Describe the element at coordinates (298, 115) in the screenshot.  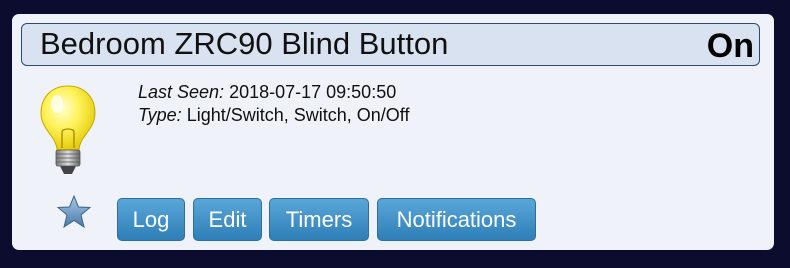
I see `type-value: Light/Switch, Switch, On/Off` at that location.